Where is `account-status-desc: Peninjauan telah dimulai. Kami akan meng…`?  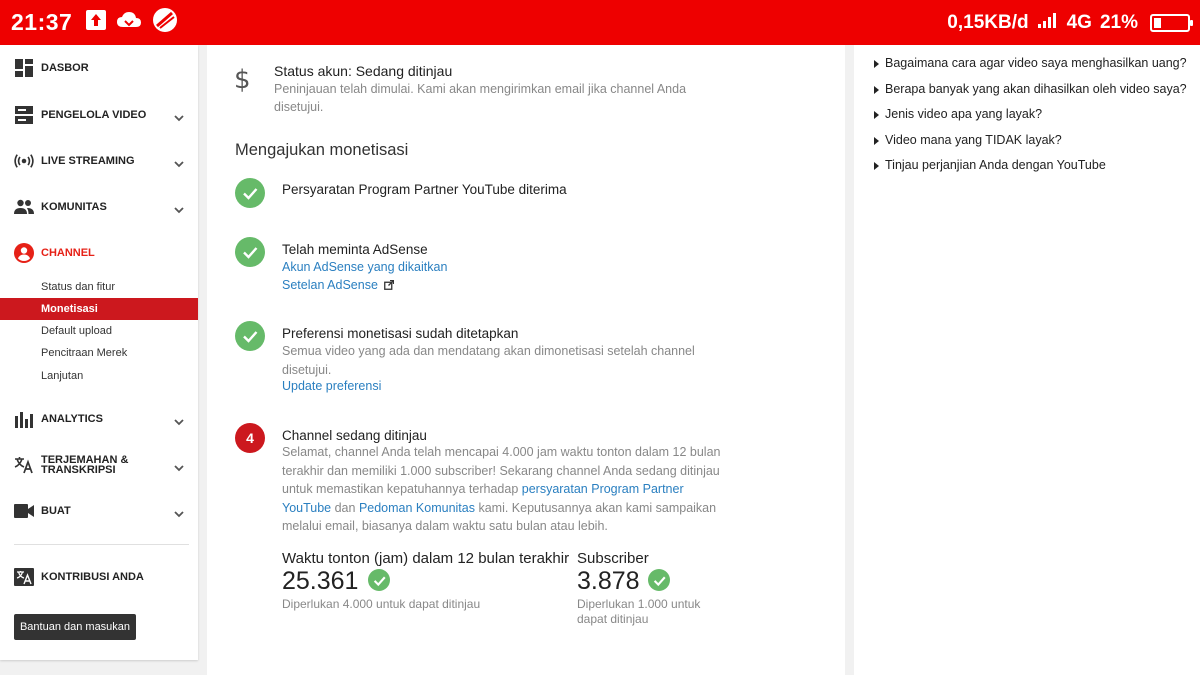
account-status-desc: Peninjauan telah dimulai. Kami akan meng… is located at coordinates (480, 98).